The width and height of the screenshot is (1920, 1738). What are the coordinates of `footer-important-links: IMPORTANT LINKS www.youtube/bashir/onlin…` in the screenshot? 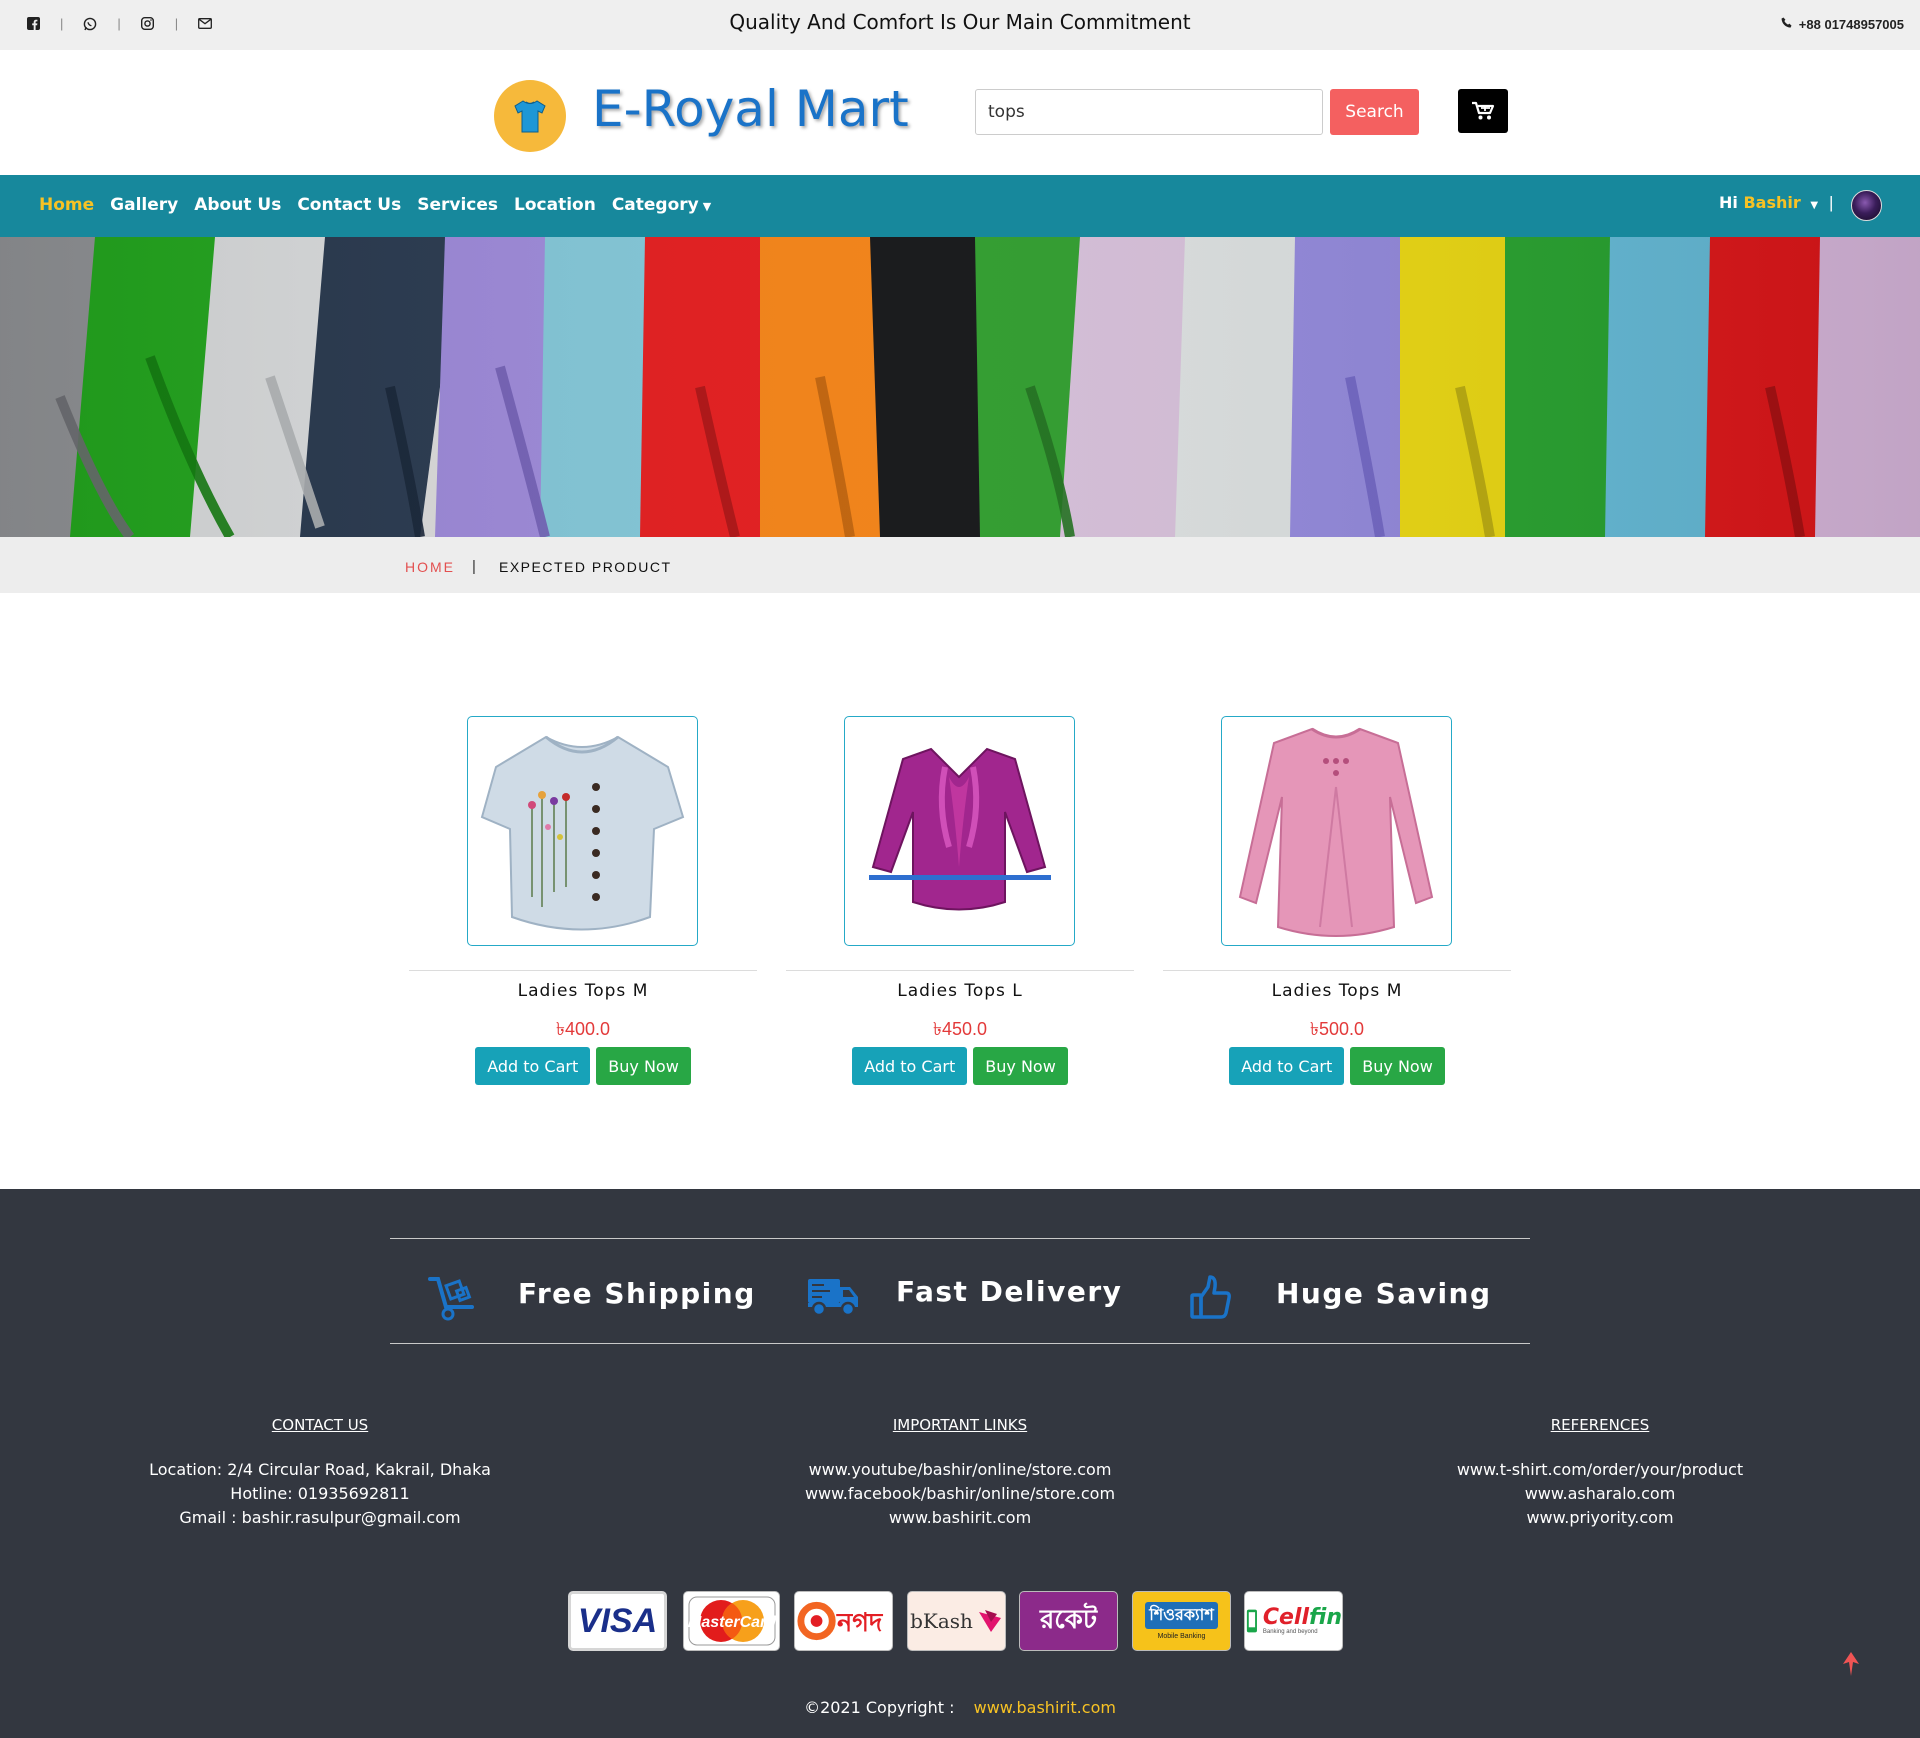 It's located at (960, 1473).